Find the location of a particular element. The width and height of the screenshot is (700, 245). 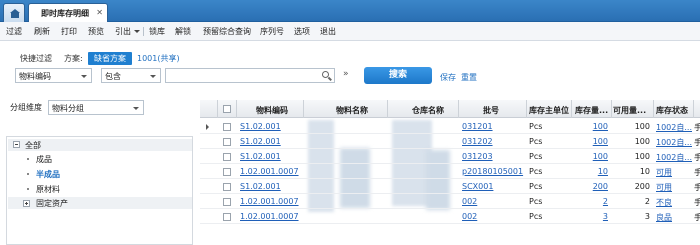

col-warehouse-name: 仓库名称 is located at coordinates (428, 110).